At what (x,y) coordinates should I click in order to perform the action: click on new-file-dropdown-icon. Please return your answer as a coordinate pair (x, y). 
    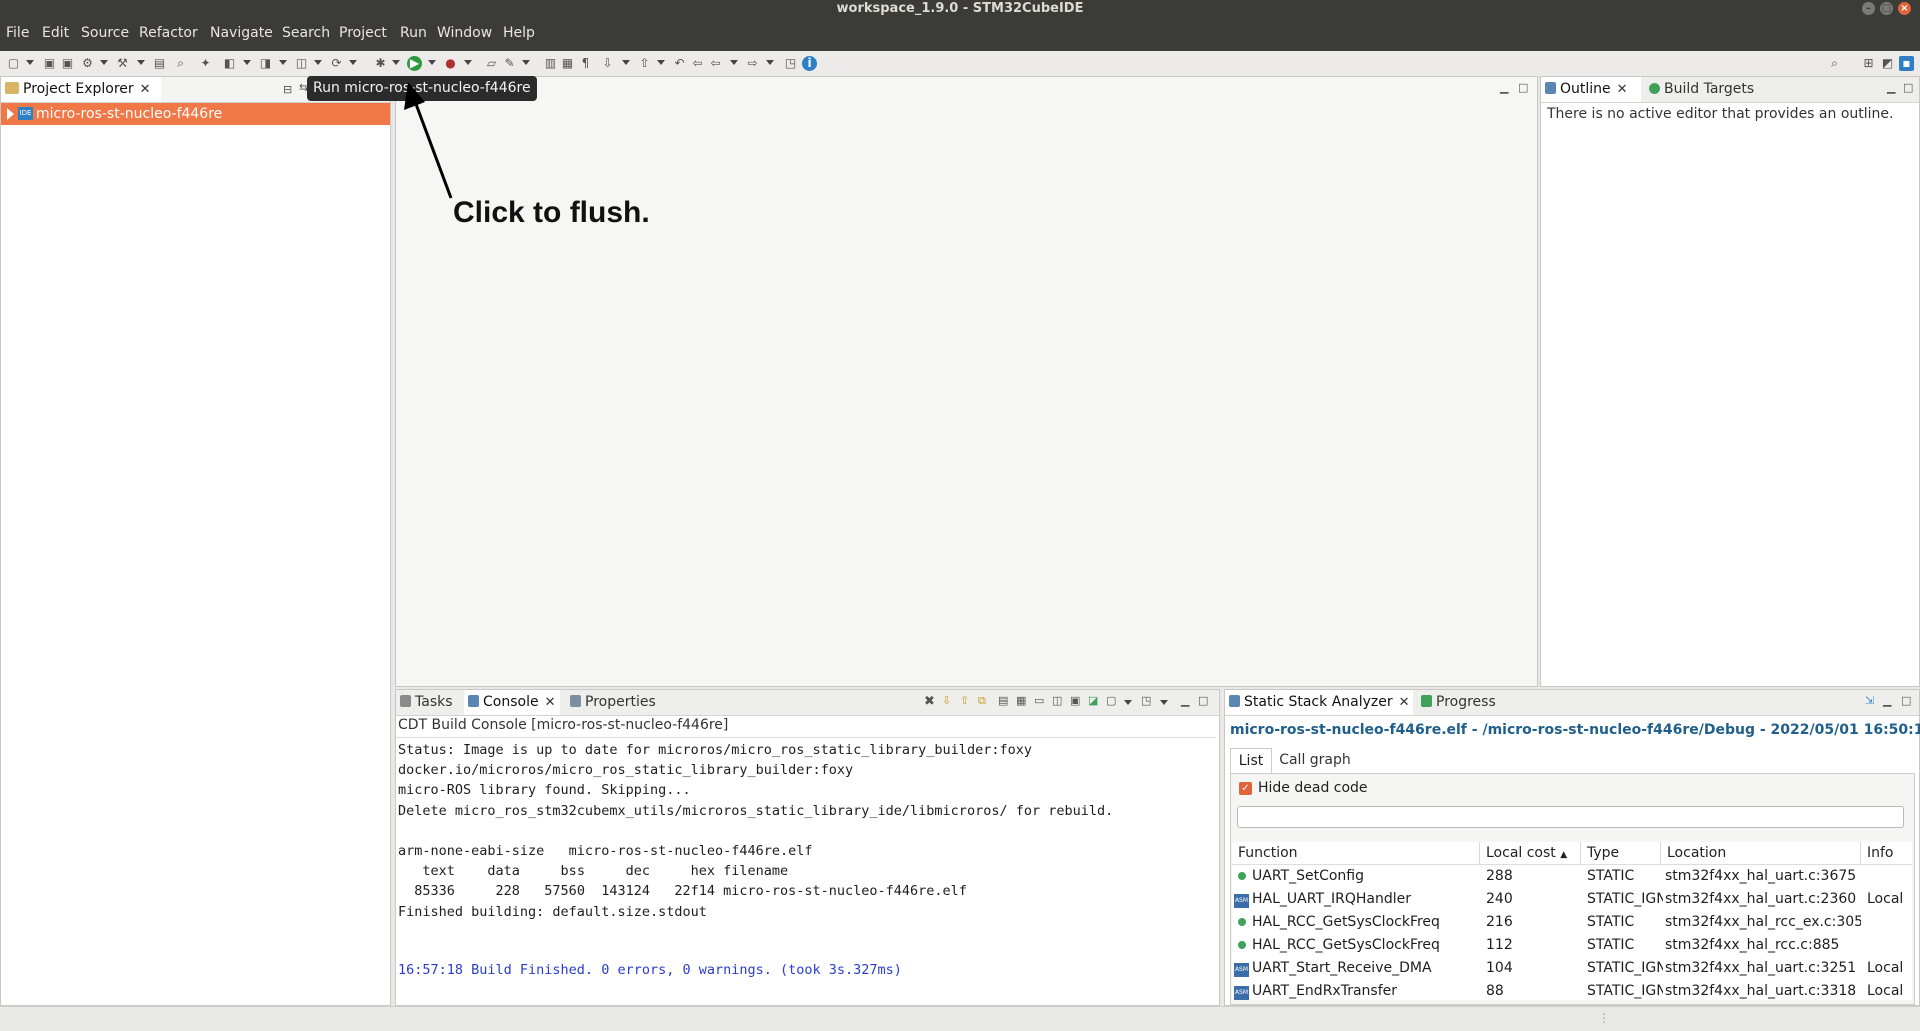
    Looking at the image, I should click on (318, 62).